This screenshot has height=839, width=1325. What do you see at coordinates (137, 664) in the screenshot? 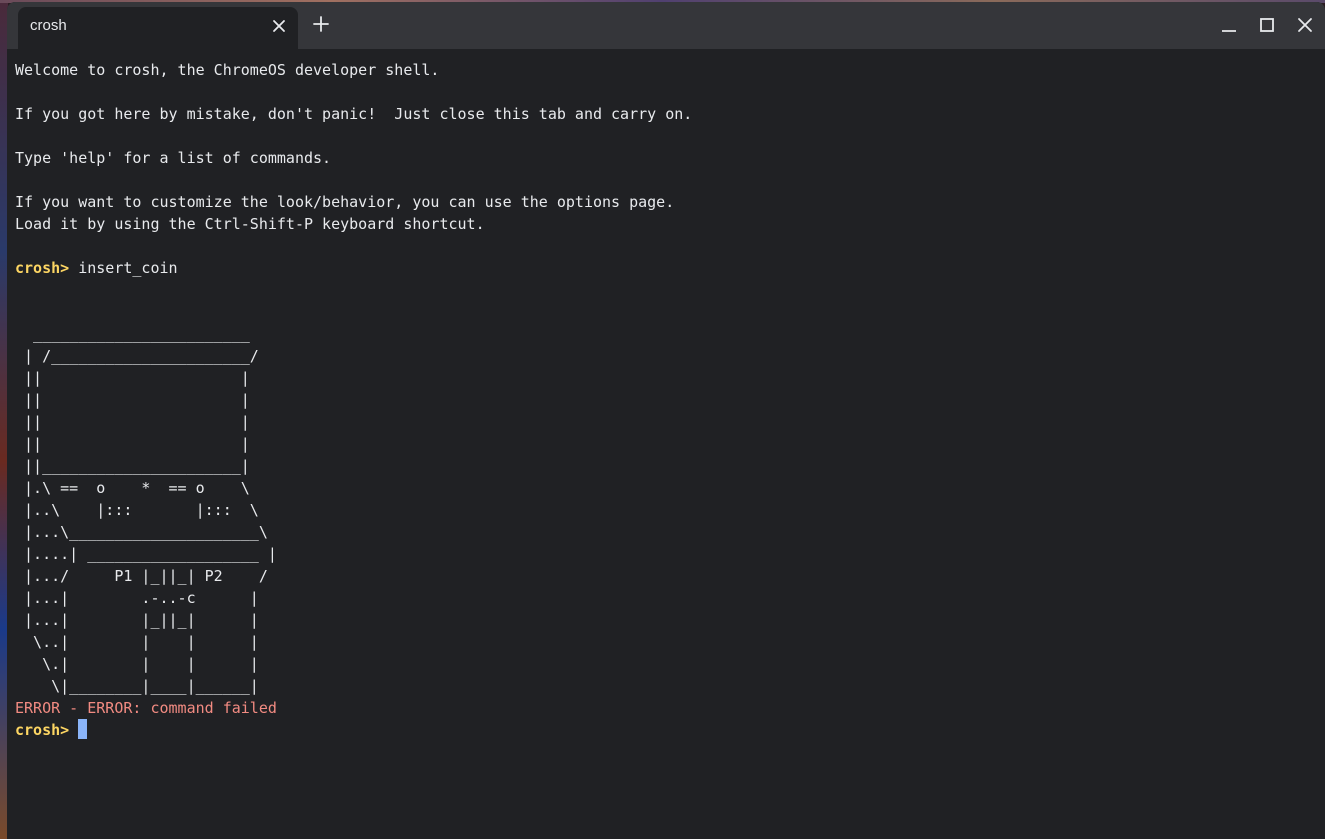
I see `ascii-line: \.| | | |` at bounding box center [137, 664].